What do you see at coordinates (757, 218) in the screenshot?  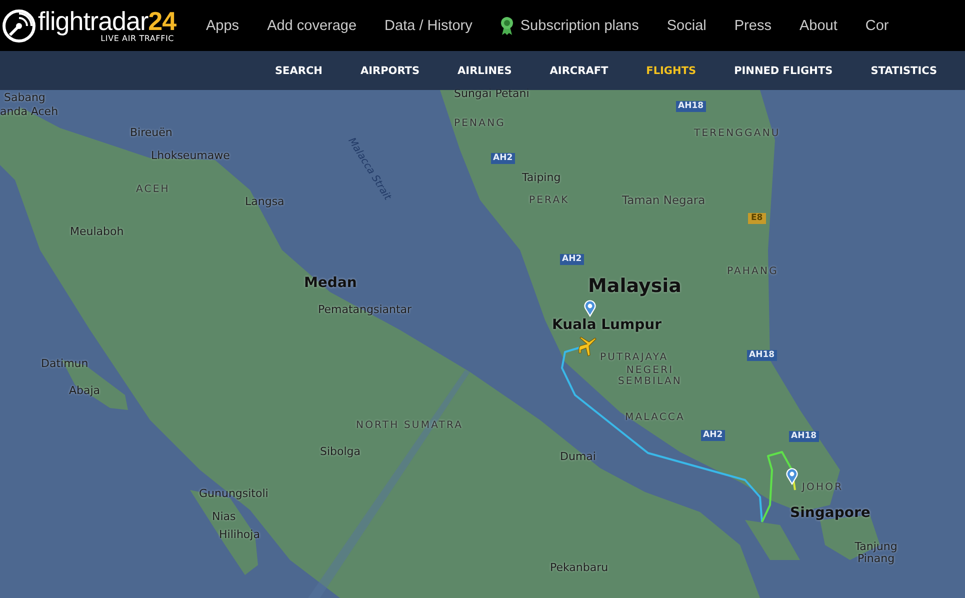 I see `map-label: E8` at bounding box center [757, 218].